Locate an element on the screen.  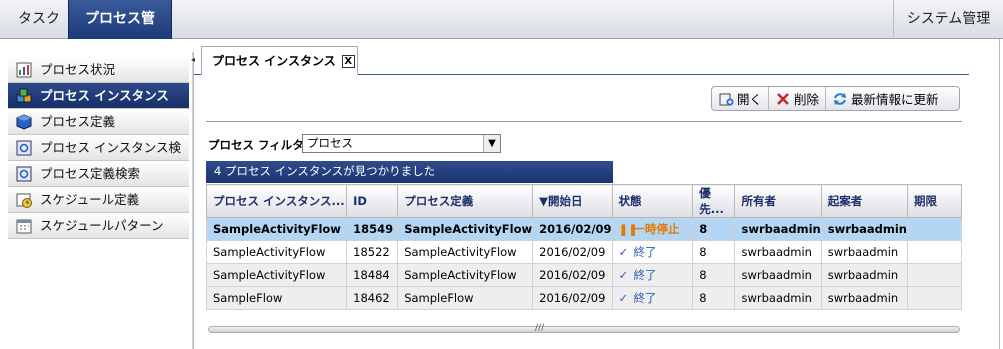
sidebar-item-label: プロセス インスタンス is located at coordinates (104, 95).